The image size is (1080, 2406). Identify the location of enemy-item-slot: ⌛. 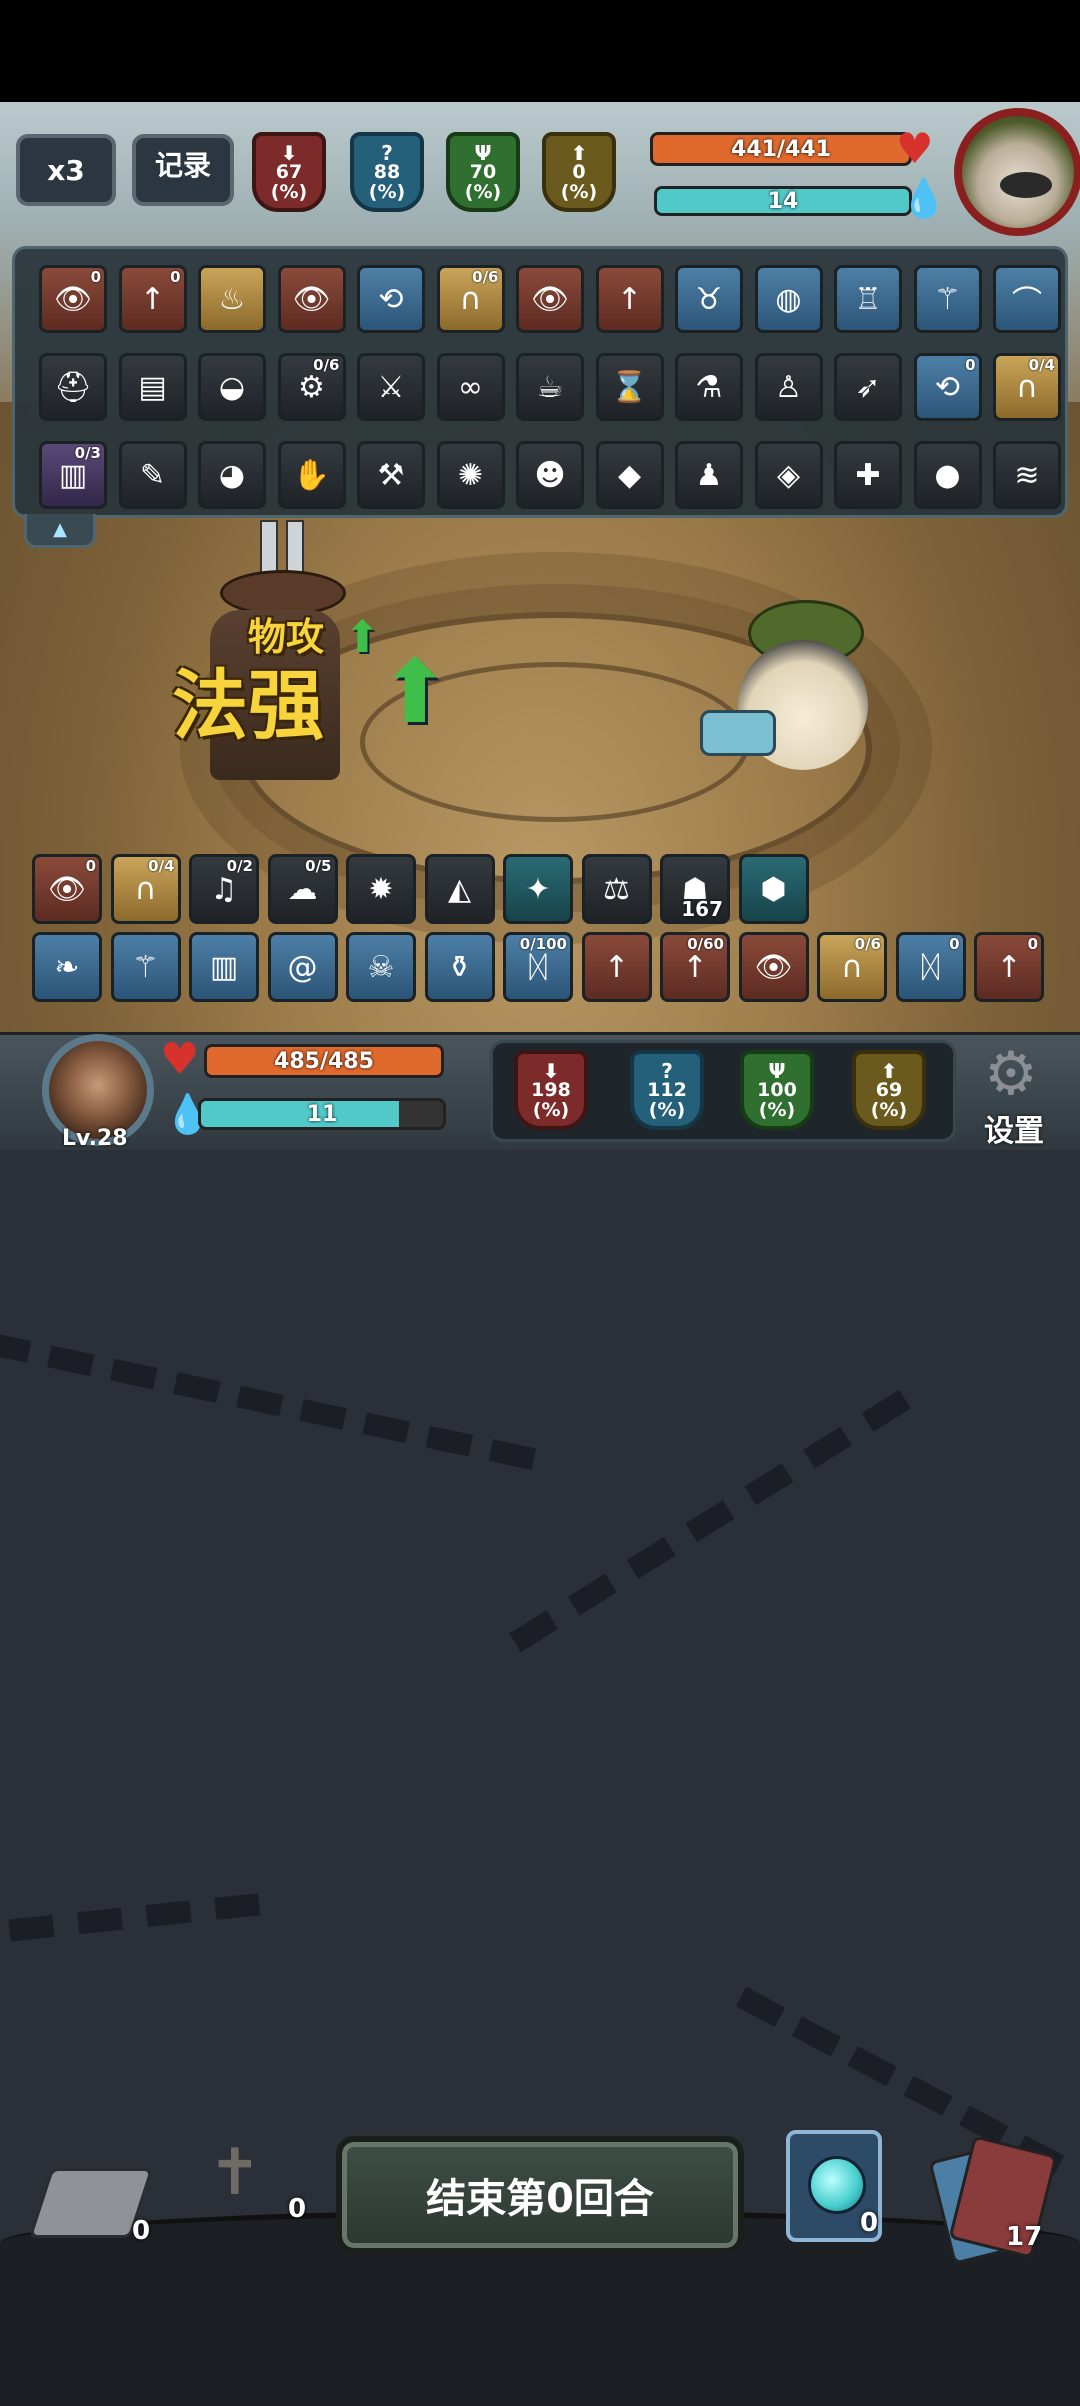
(629, 387).